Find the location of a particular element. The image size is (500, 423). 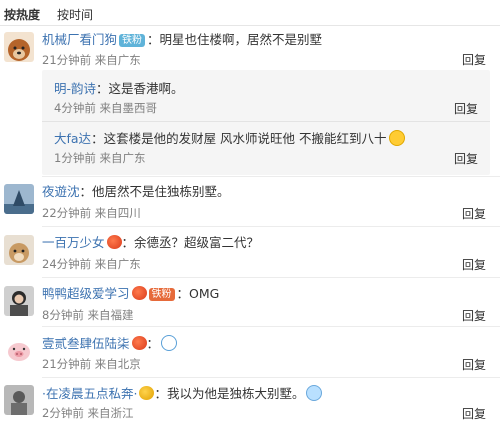

comment-username: 夜遊沈 is located at coordinates (61, 191).